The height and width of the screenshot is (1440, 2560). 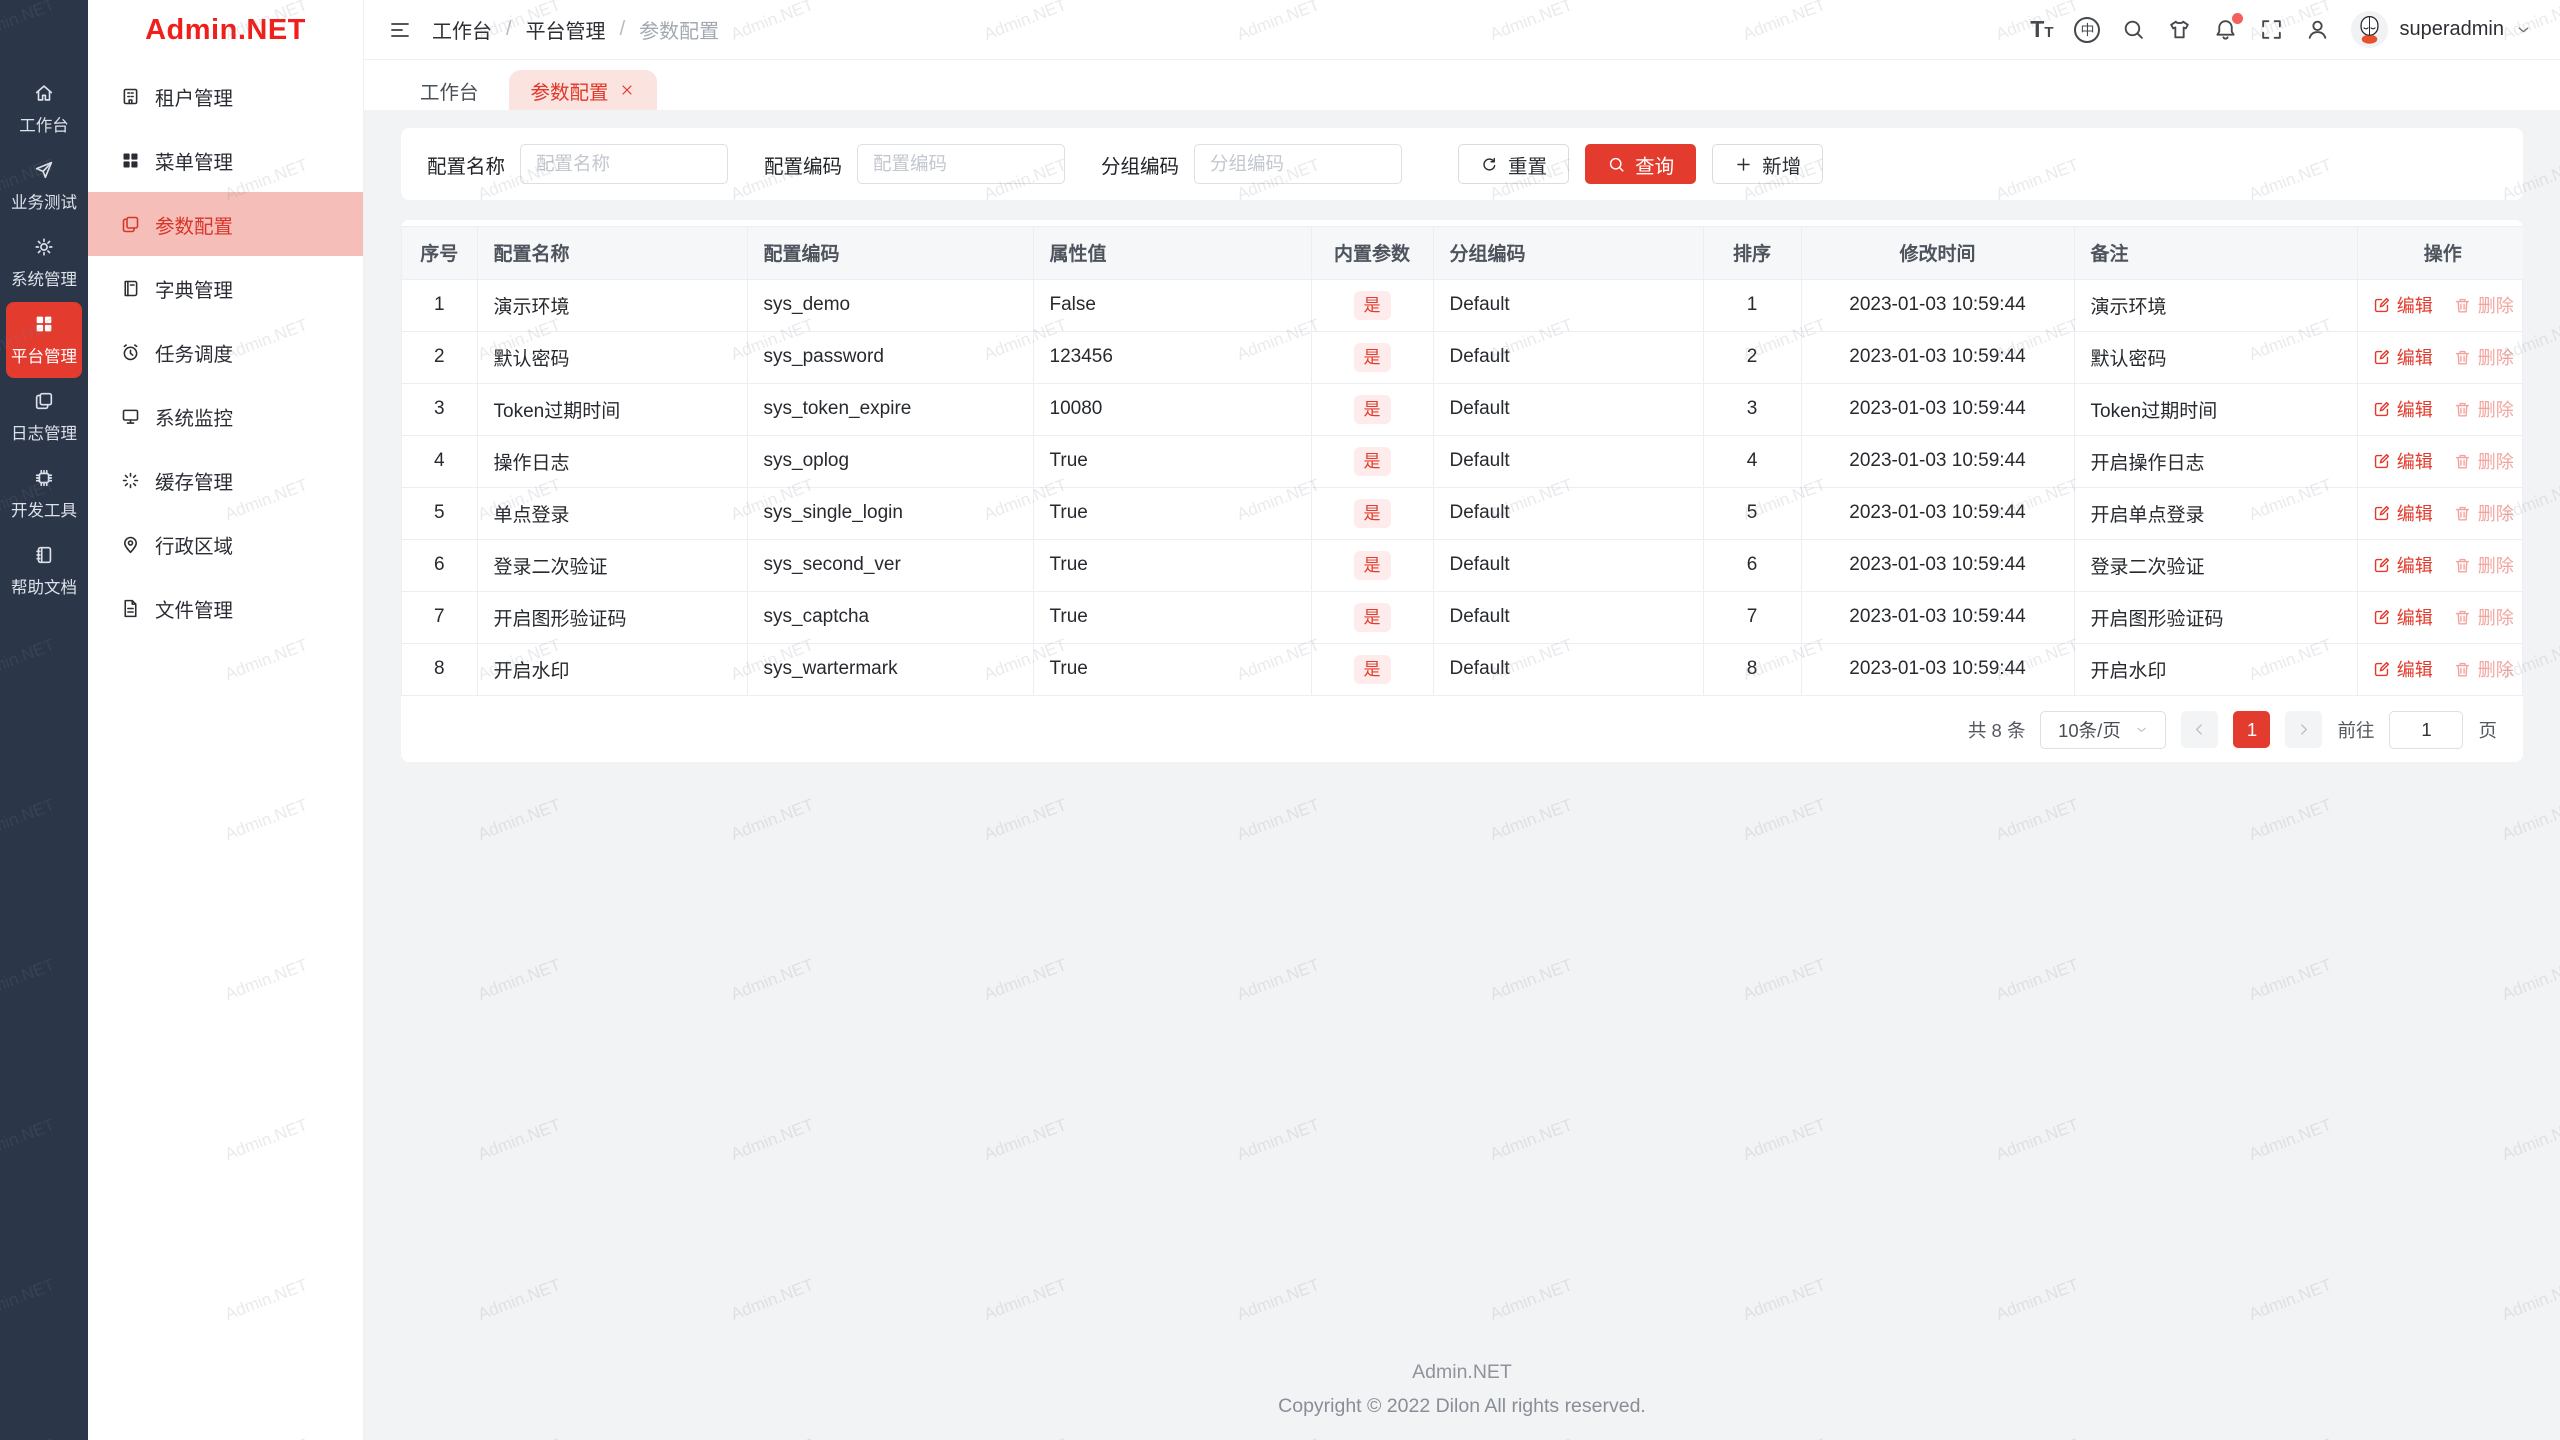 I want to click on mascot-logo-icon, so click(x=44, y=35).